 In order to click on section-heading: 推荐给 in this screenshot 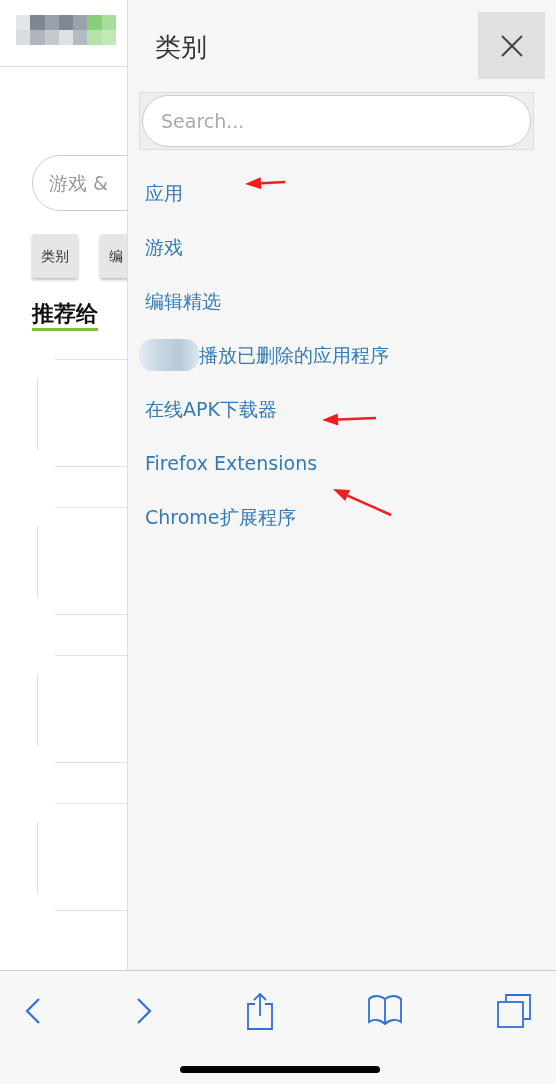, I will do `click(65, 315)`.